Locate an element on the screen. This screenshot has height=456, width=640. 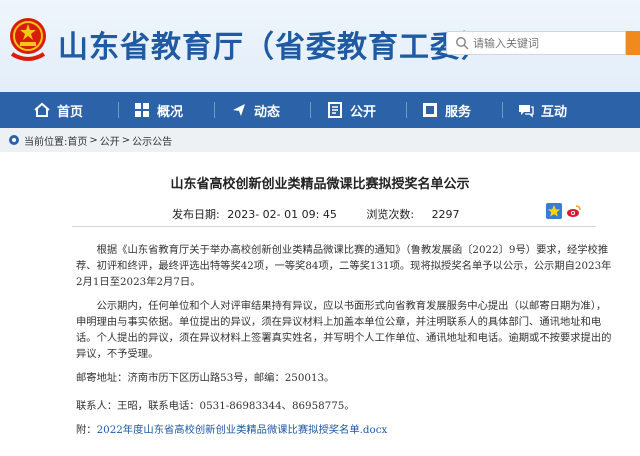
nav-item-open: 公开 is located at coordinates (351, 110).